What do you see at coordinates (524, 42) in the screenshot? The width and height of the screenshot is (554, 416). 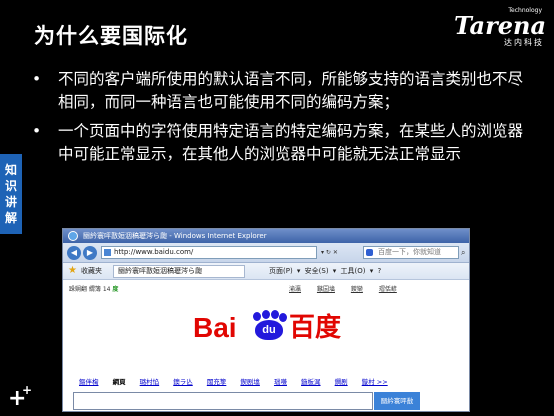 I see `logo-chinese: 达内科技` at bounding box center [524, 42].